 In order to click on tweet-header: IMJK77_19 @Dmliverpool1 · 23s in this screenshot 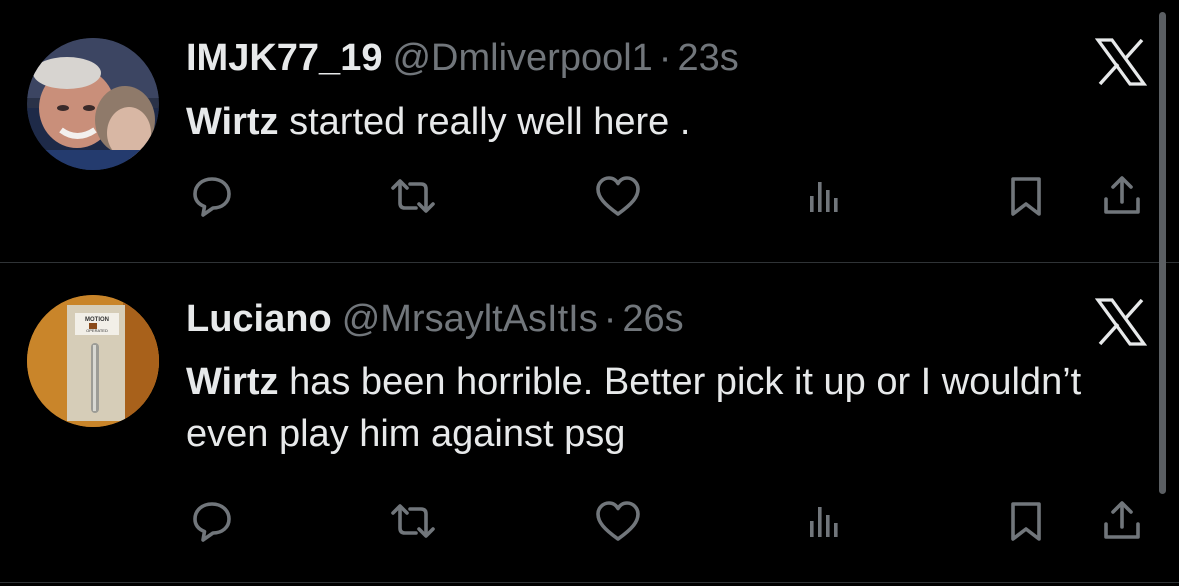, I will do `click(462, 58)`.